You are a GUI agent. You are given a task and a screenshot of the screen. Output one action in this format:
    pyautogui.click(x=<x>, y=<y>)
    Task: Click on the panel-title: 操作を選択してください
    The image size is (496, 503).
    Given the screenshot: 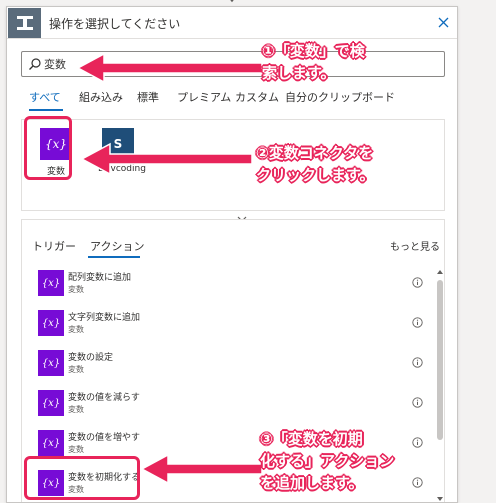 What is the action you would take?
    pyautogui.click(x=115, y=24)
    